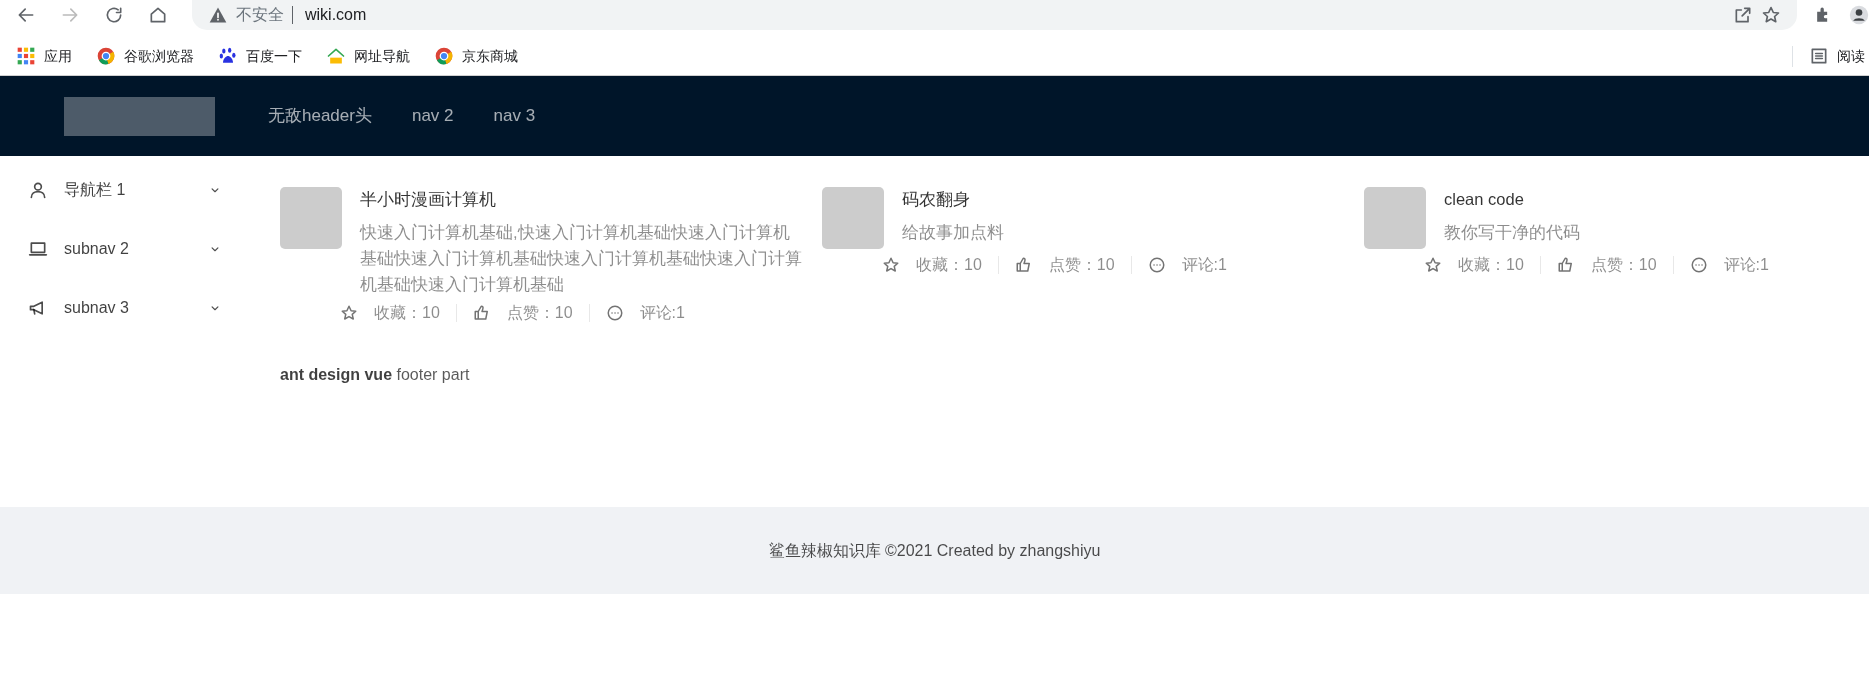 The image size is (1869, 679). Describe the element at coordinates (44, 56) in the screenshot. I see `bookmark-link: 应用` at that location.